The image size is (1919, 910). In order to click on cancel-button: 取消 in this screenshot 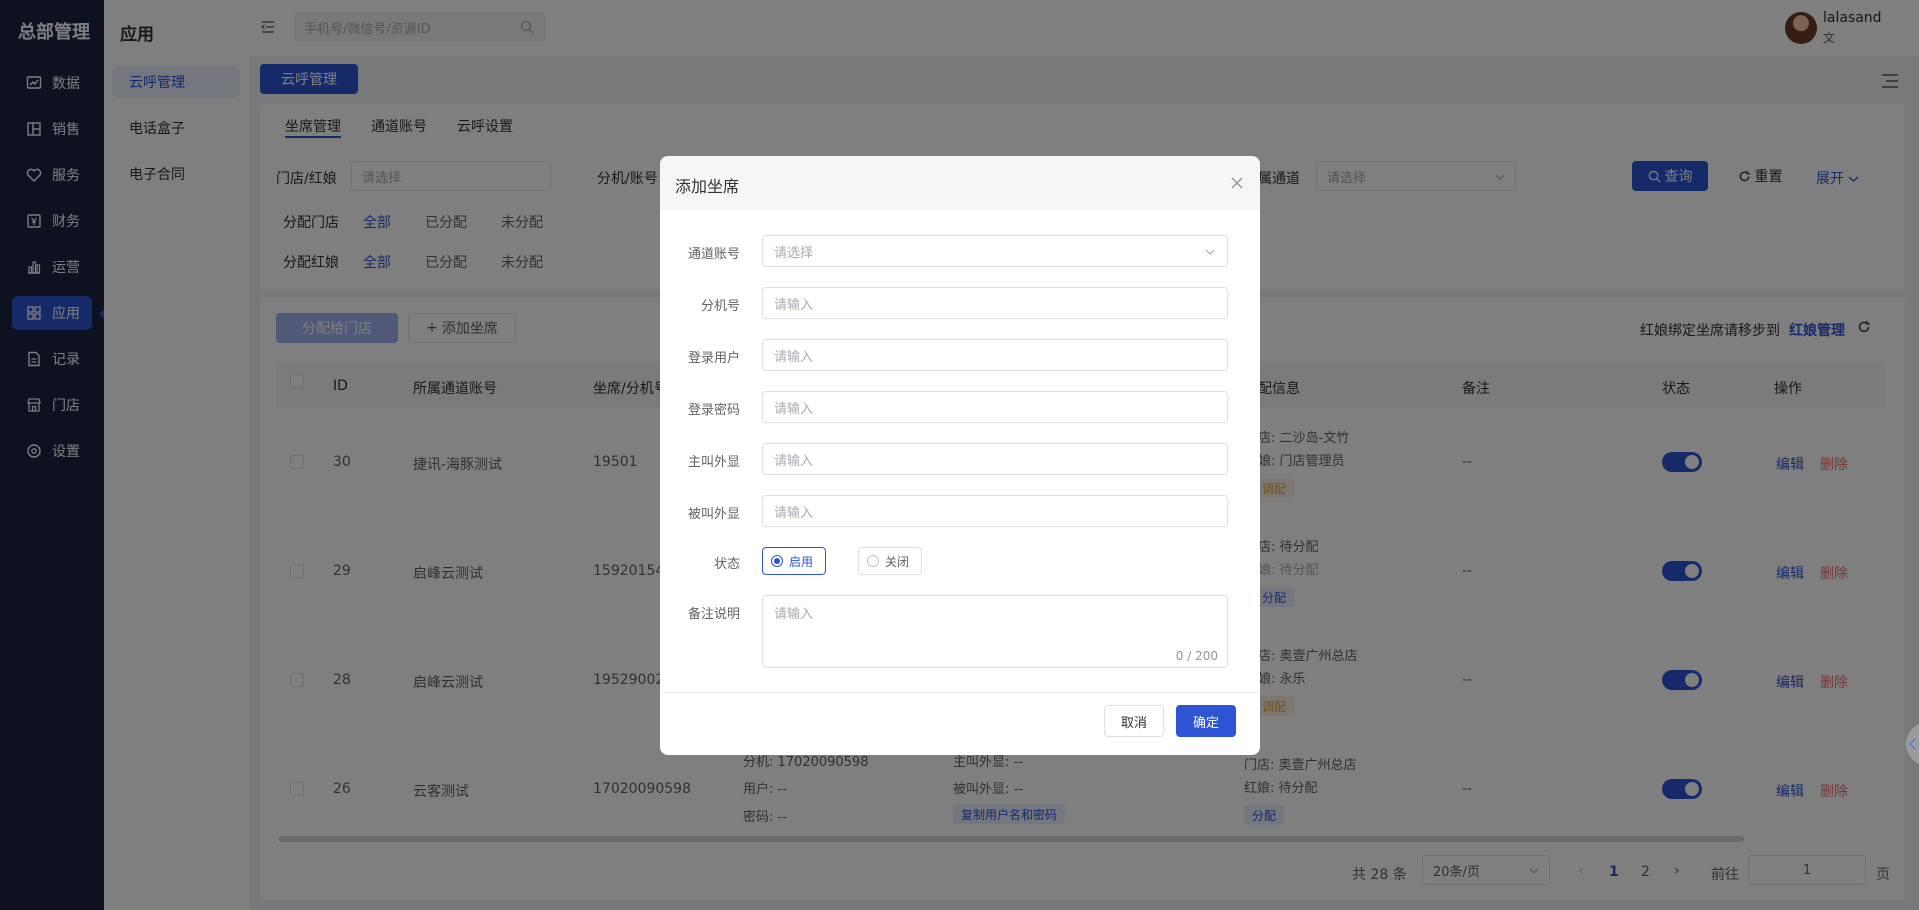, I will do `click(1134, 721)`.